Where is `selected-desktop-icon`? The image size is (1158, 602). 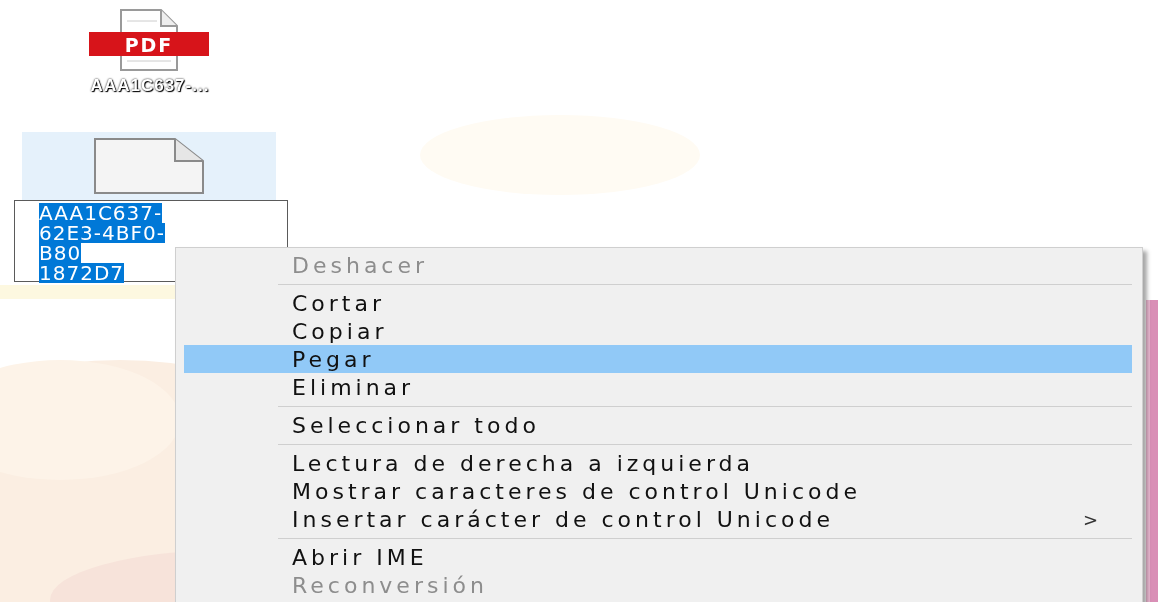
selected-desktop-icon is located at coordinates (149, 166).